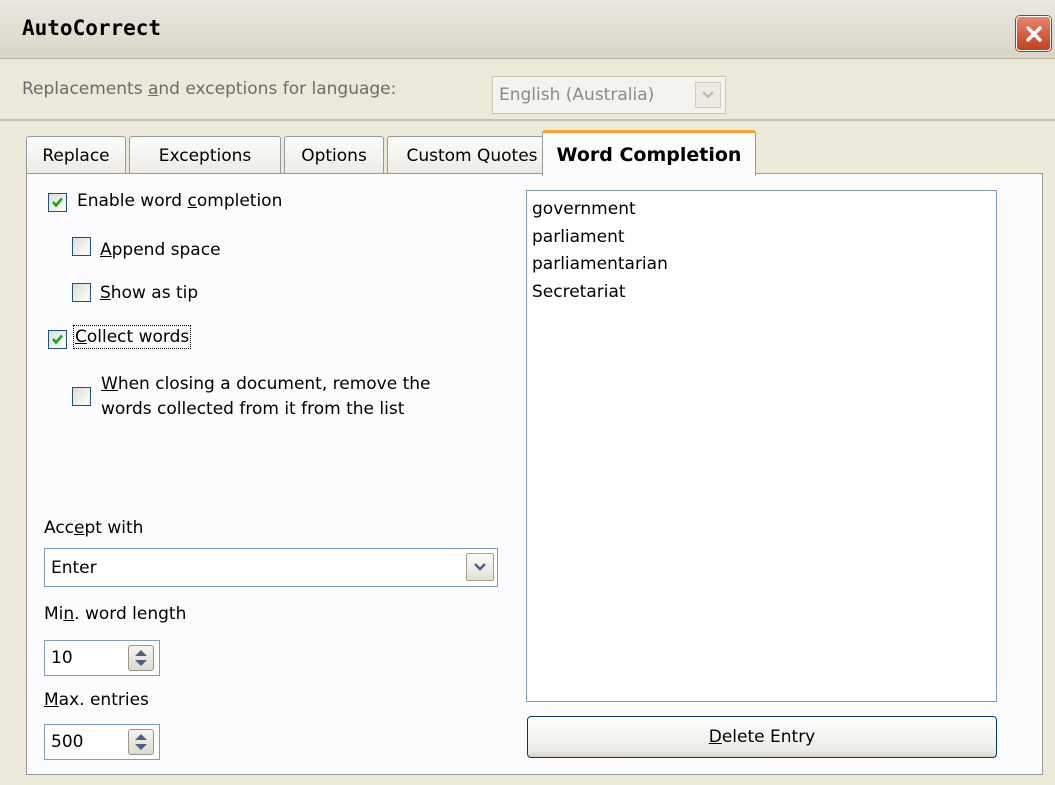 Image resolution: width=1055 pixels, height=785 pixels. Describe the element at coordinates (577, 95) in the screenshot. I see `language-value: English (Australia)` at that location.